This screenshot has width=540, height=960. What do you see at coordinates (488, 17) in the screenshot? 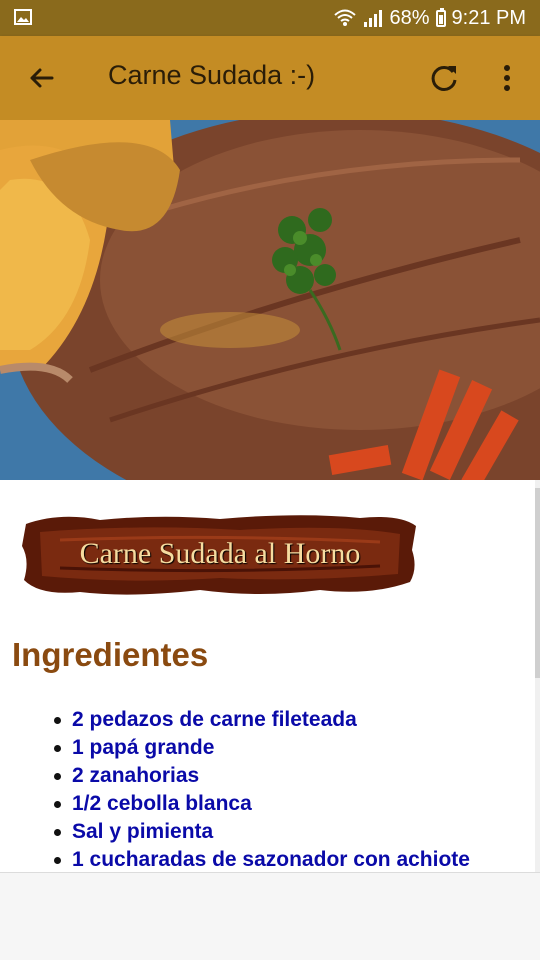
I see `clock: 9:21 PM` at bounding box center [488, 17].